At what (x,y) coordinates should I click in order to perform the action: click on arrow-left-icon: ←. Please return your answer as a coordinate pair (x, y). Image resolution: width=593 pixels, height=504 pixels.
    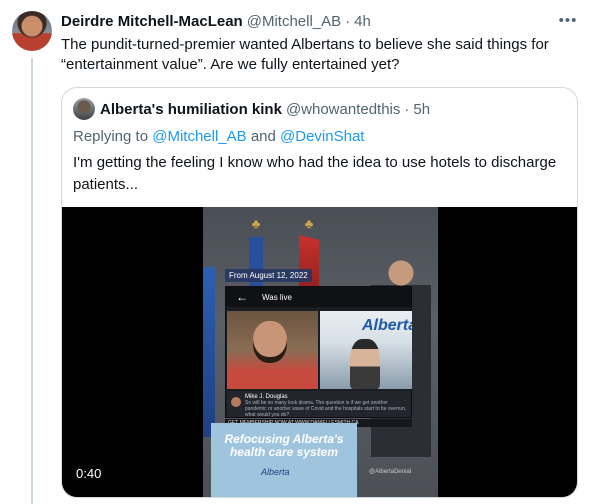
    Looking at the image, I should click on (242, 297).